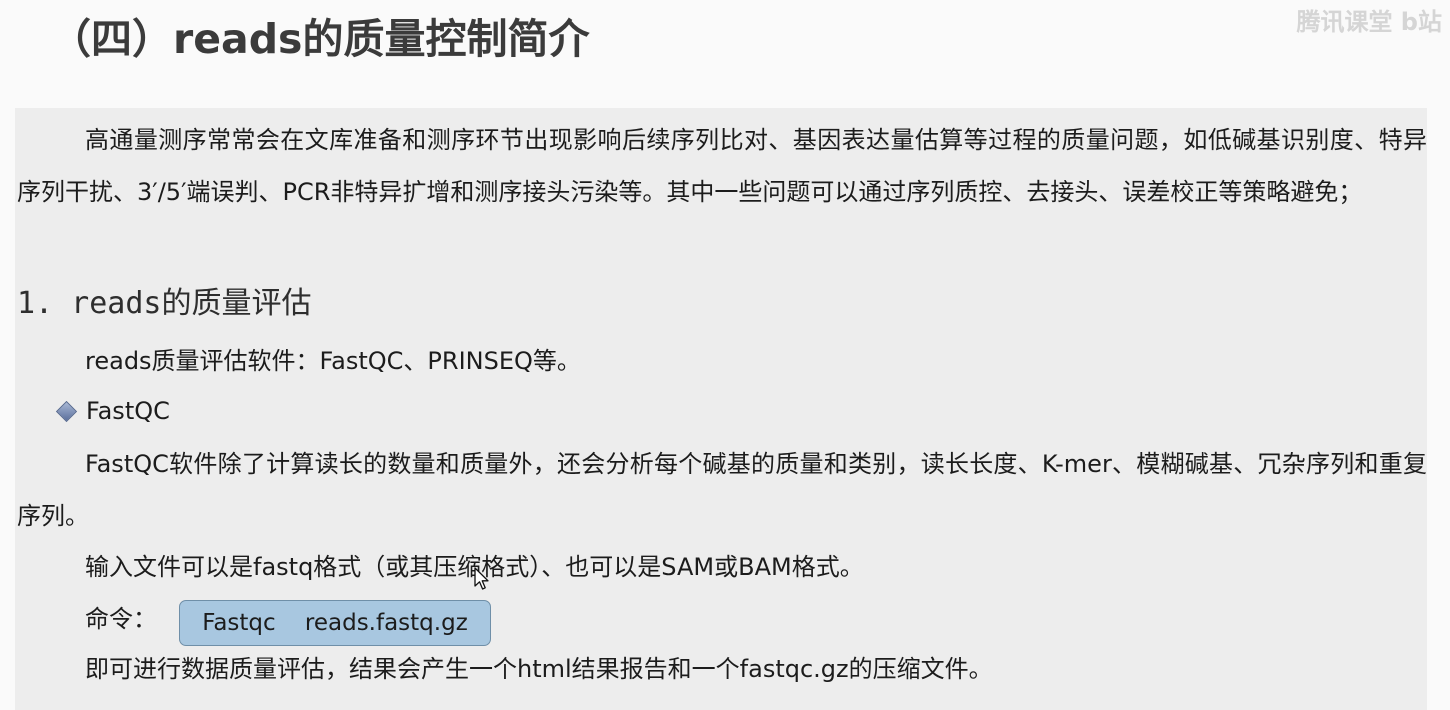 The width and height of the screenshot is (1450, 710). Describe the element at coordinates (320, 39) in the screenshot. I see `slide-title: （四）reads的质量控制简介` at that location.